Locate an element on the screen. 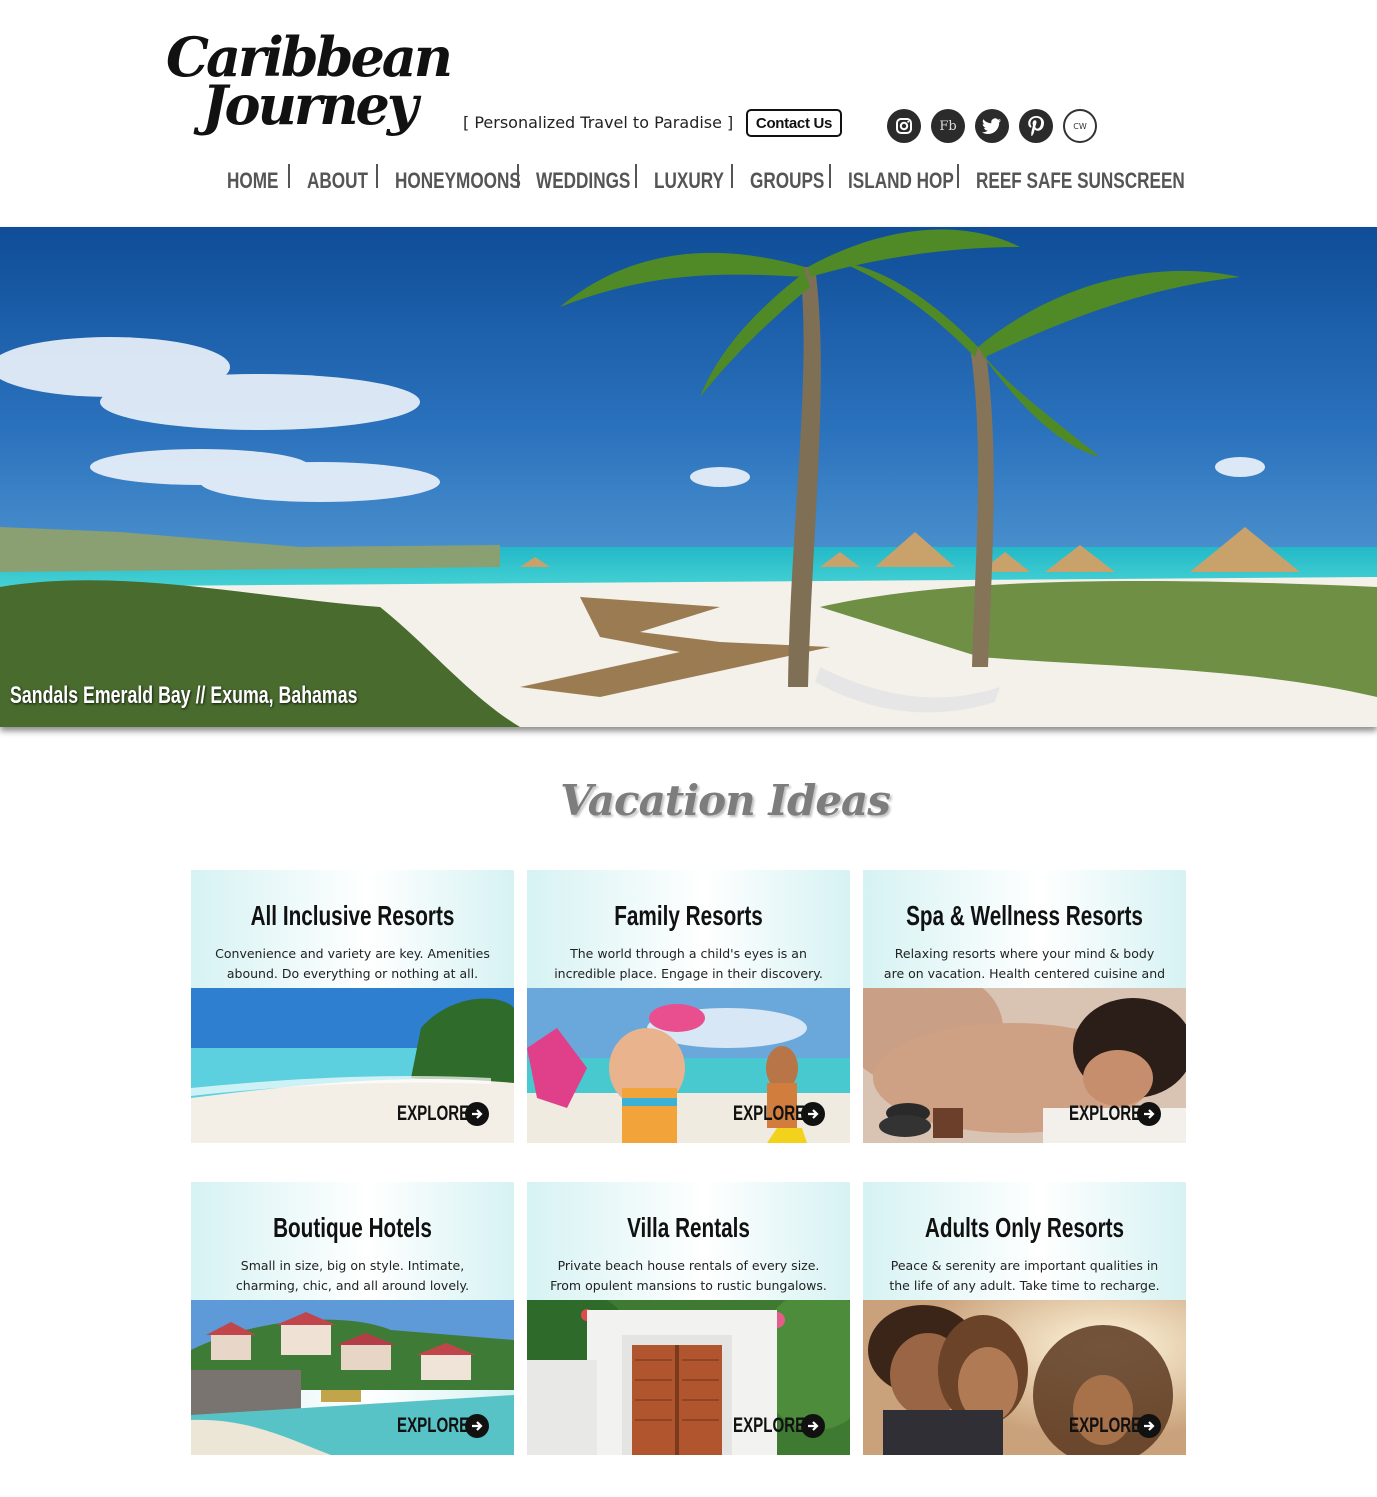 The height and width of the screenshot is (1497, 1377). logo-line-2: Journey is located at coordinates (310, 105).